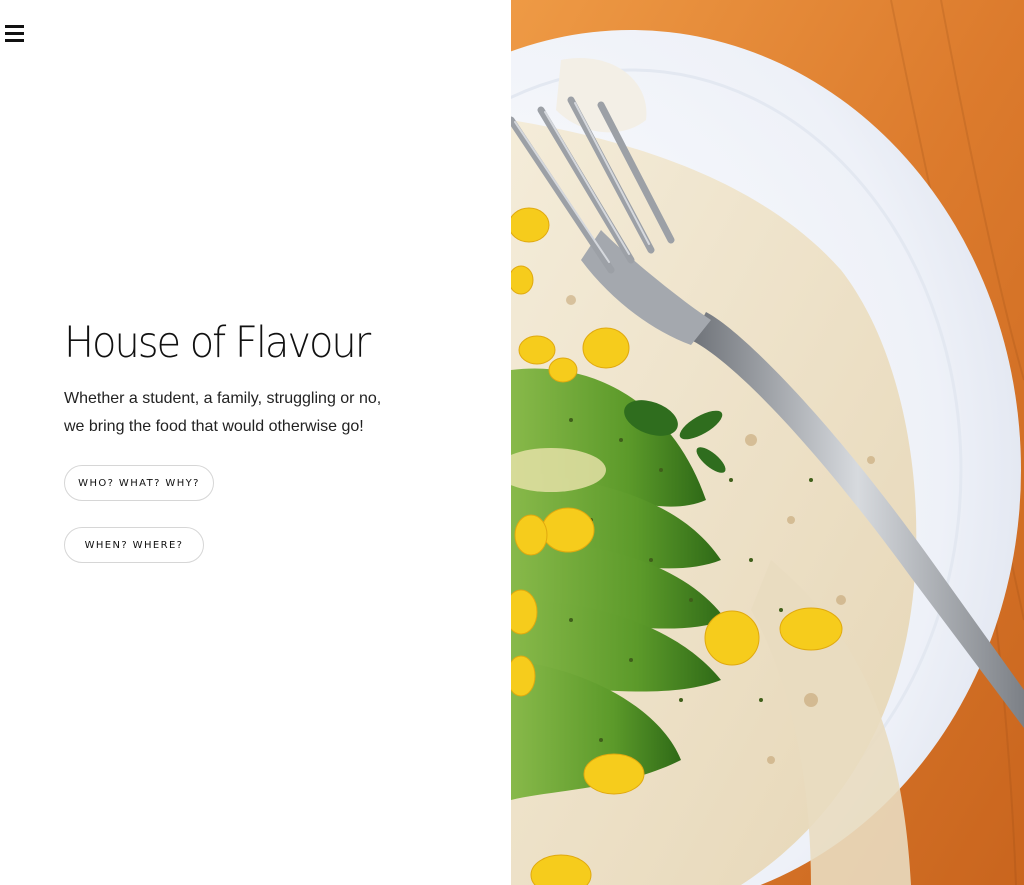 Image resolution: width=1024 pixels, height=885 pixels. Describe the element at coordinates (217, 343) in the screenshot. I see `page-title: House of Flavour` at that location.